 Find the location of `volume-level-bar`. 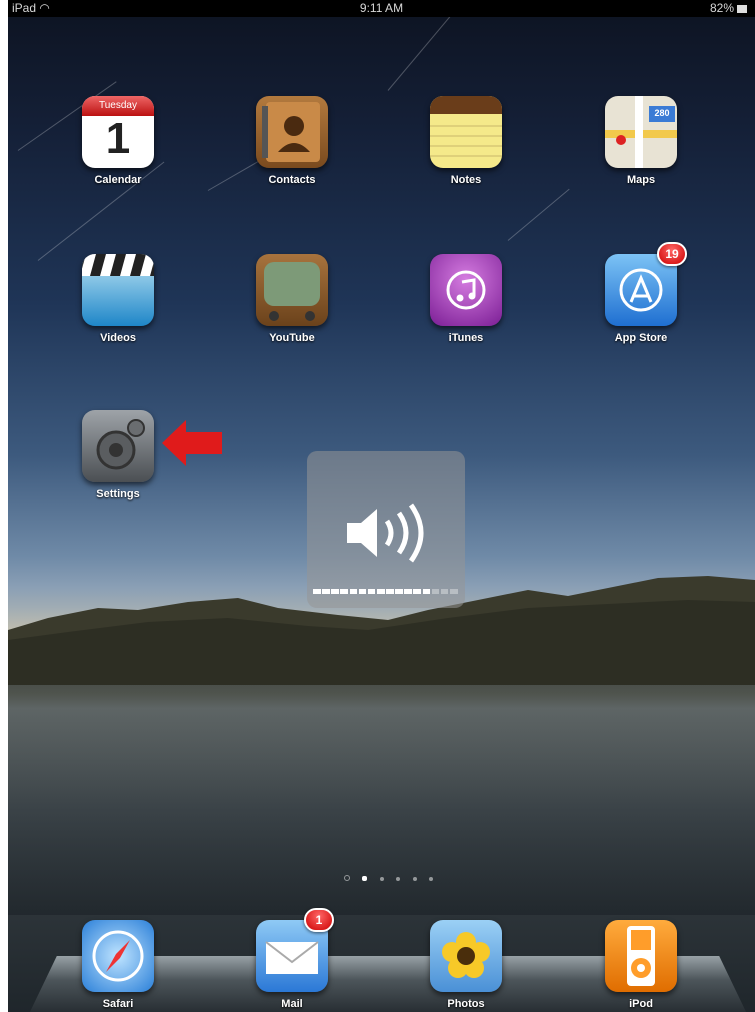

volume-level-bar is located at coordinates (386, 591).